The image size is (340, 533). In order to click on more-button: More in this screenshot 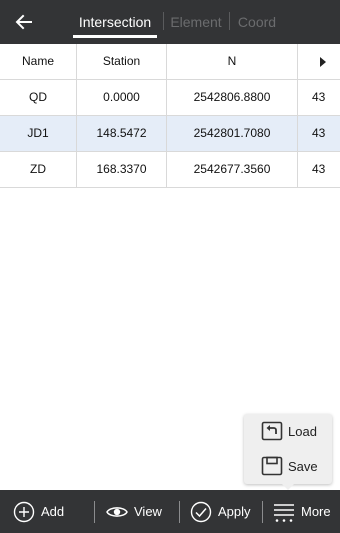, I will do `click(301, 511)`.